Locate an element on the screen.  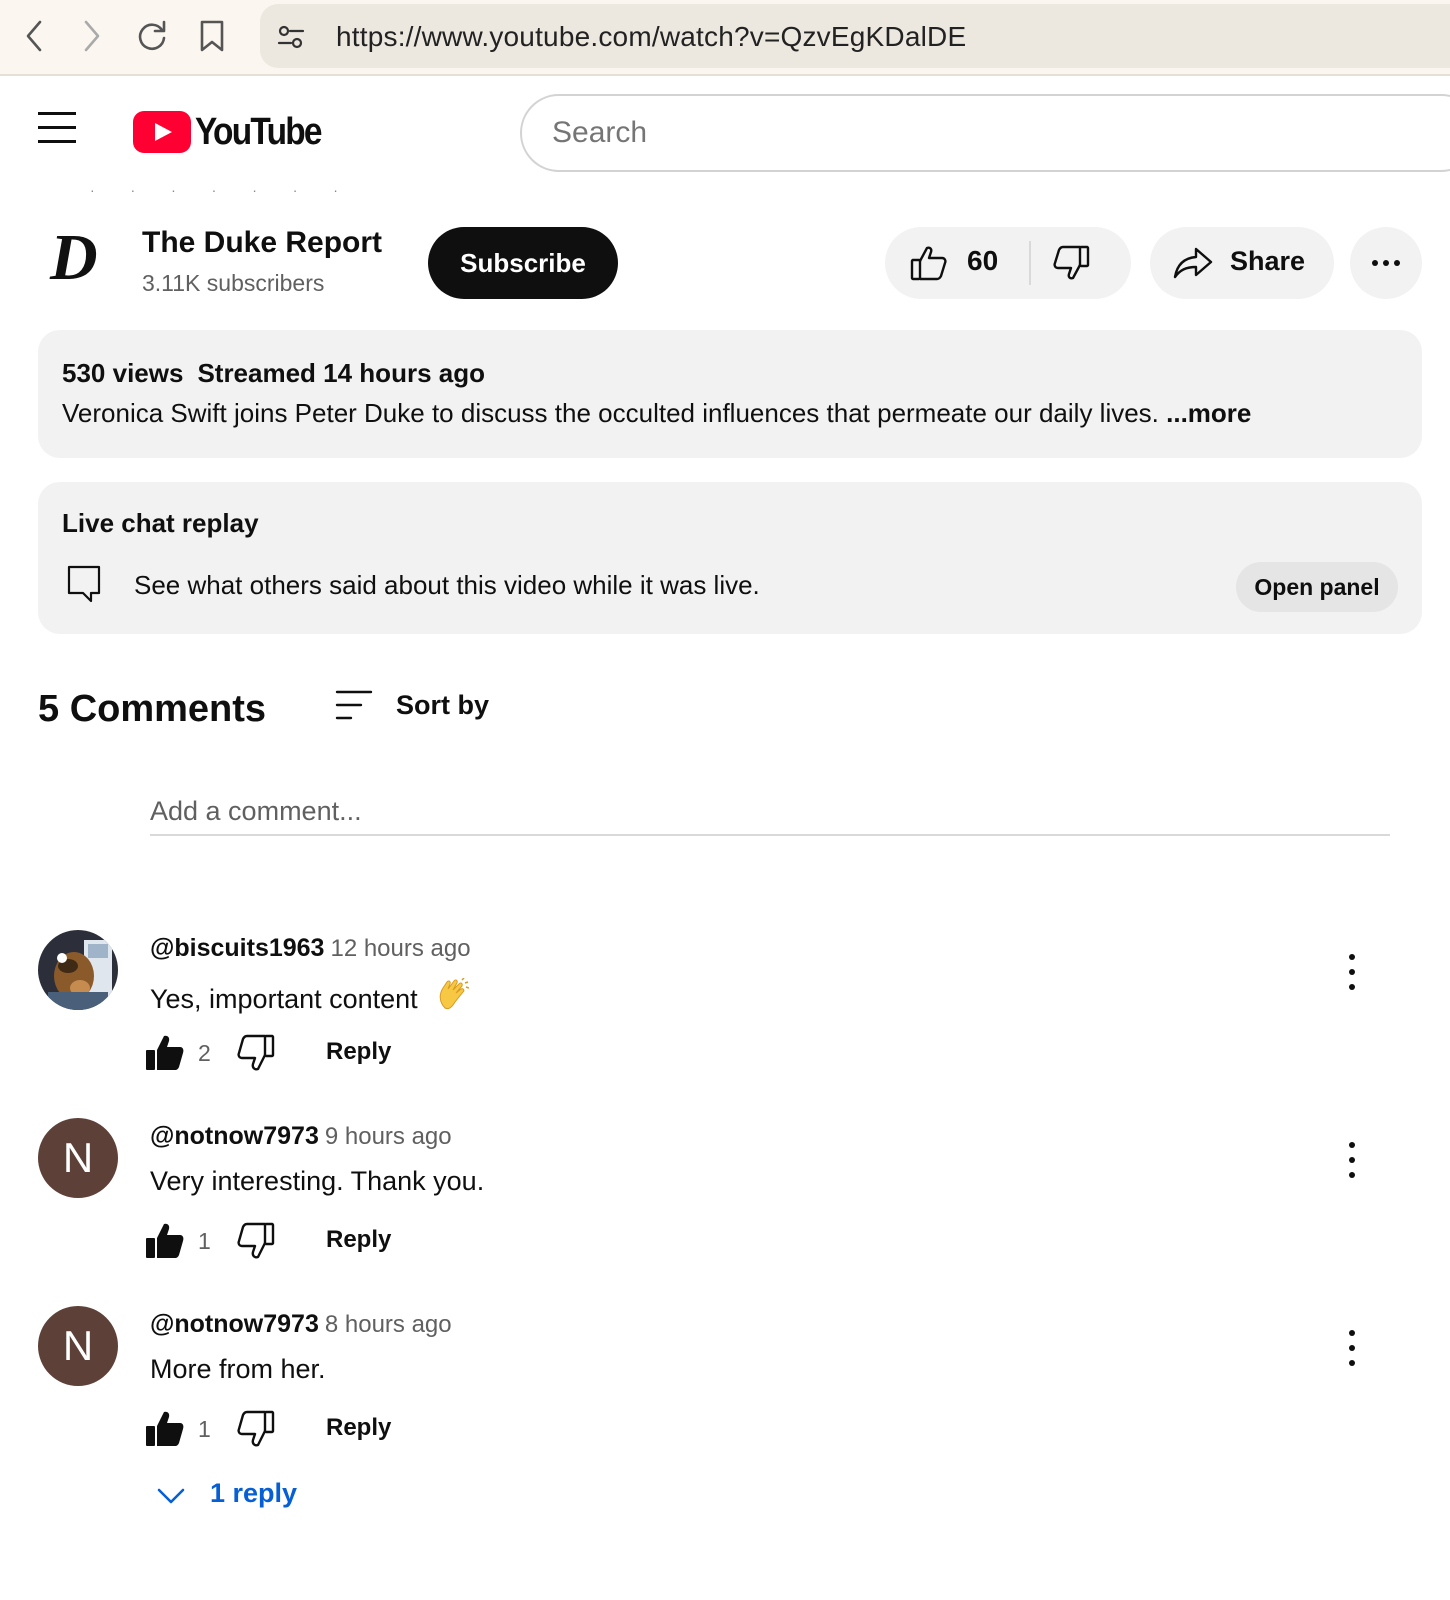
reload-icon is located at coordinates (152, 35).